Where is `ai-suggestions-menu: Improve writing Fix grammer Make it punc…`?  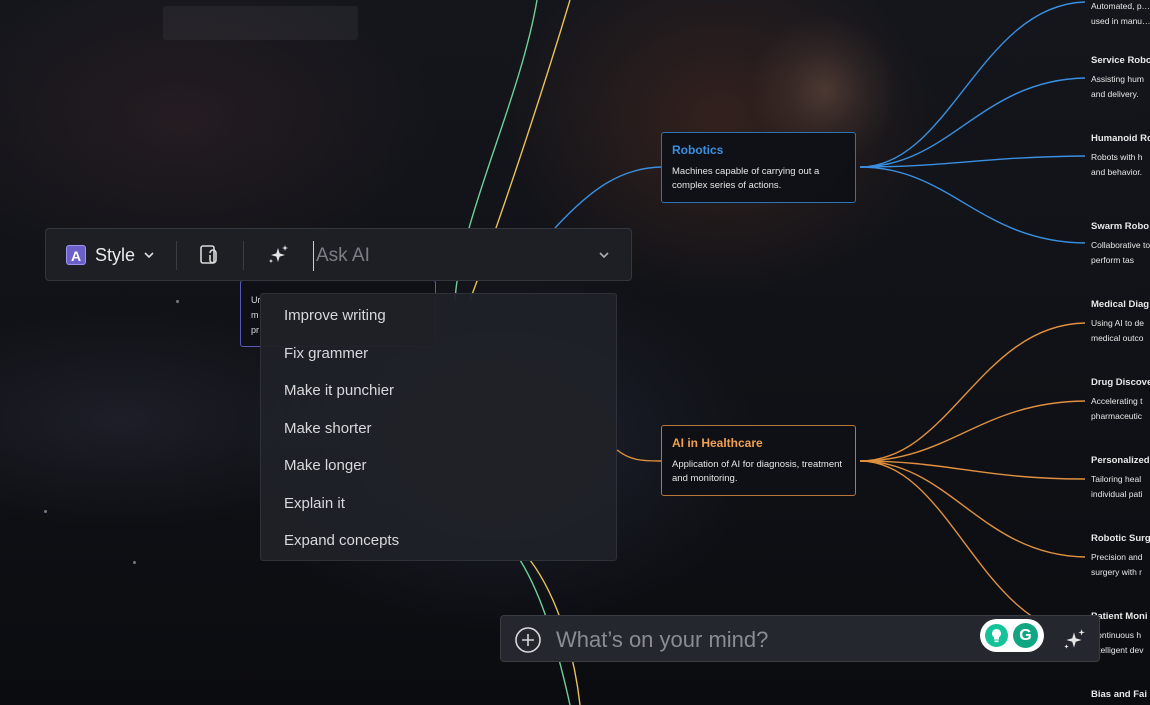 ai-suggestions-menu: Improve writing Fix grammer Make it punc… is located at coordinates (438, 427).